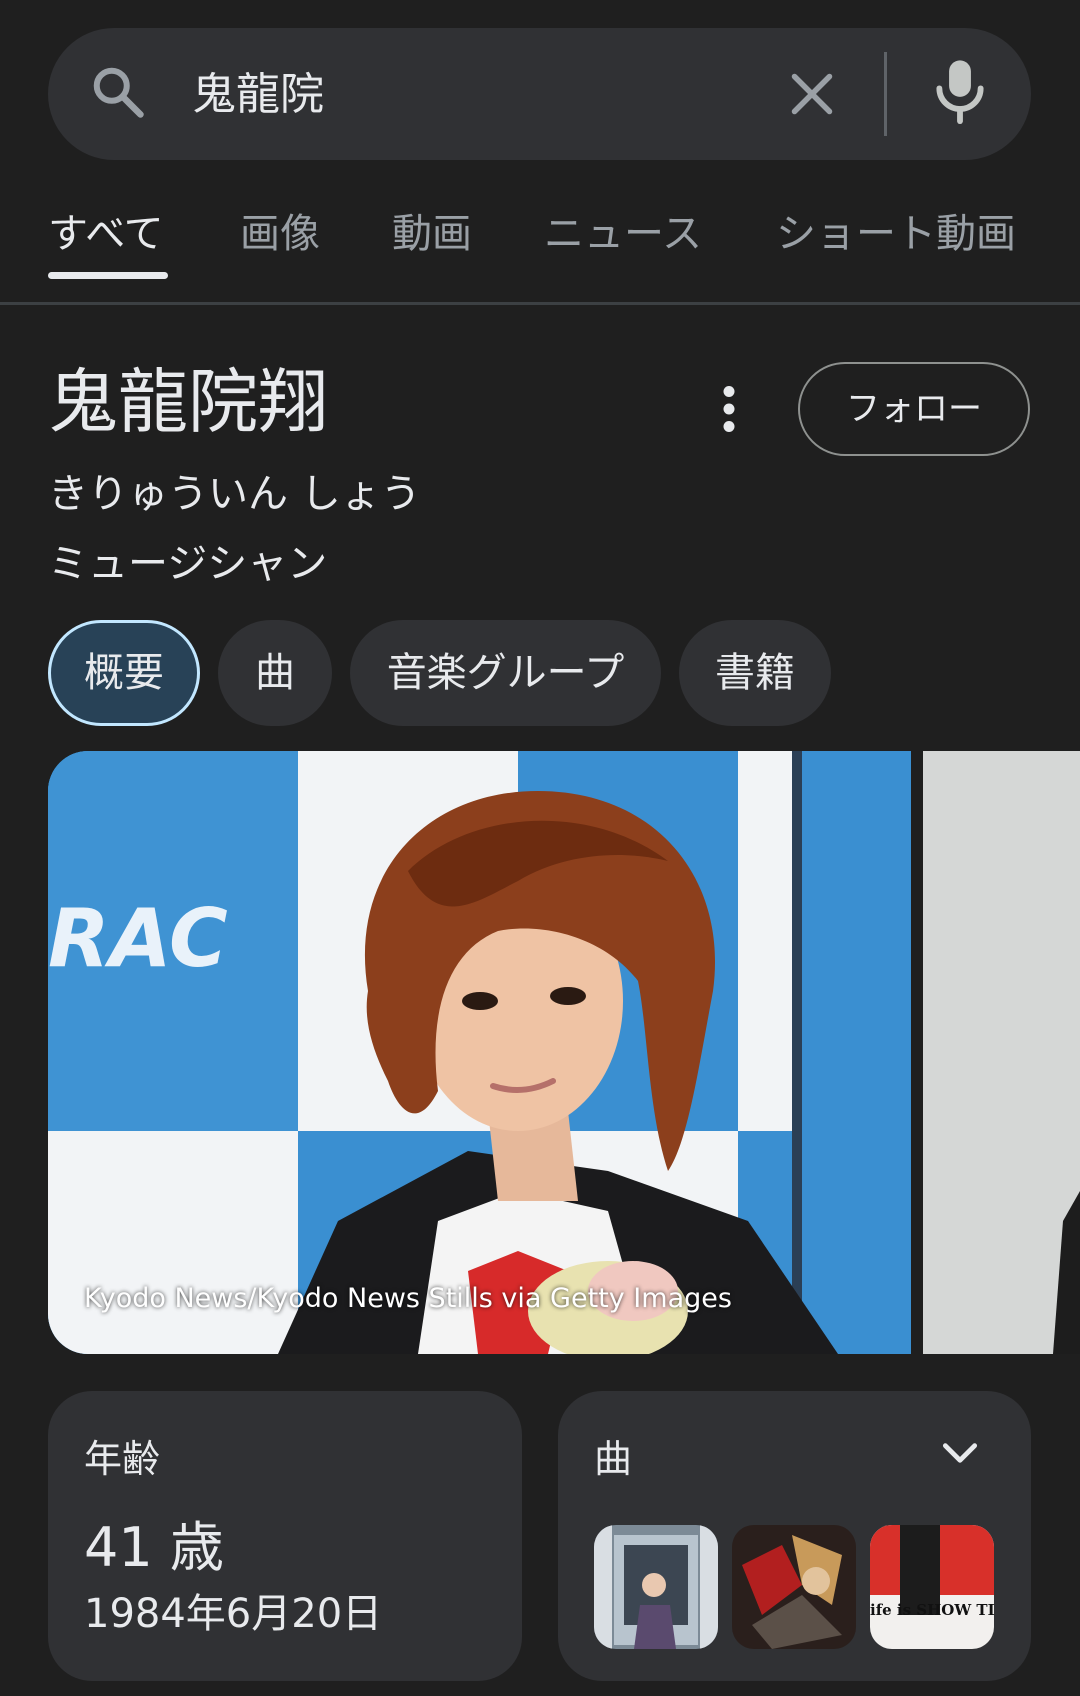  Describe the element at coordinates (896, 234) in the screenshot. I see `tab-short-videos: ショート動画` at that location.